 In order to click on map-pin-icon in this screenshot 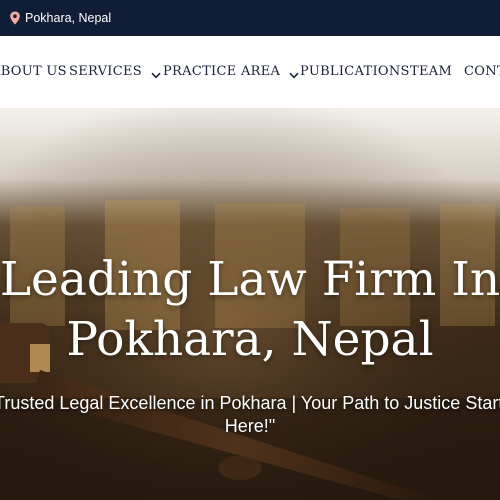, I will do `click(15, 18)`.